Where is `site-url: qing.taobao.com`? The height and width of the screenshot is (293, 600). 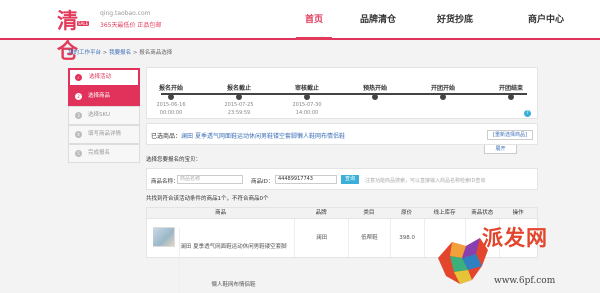
site-url: qing.taobao.com is located at coordinates (125, 13).